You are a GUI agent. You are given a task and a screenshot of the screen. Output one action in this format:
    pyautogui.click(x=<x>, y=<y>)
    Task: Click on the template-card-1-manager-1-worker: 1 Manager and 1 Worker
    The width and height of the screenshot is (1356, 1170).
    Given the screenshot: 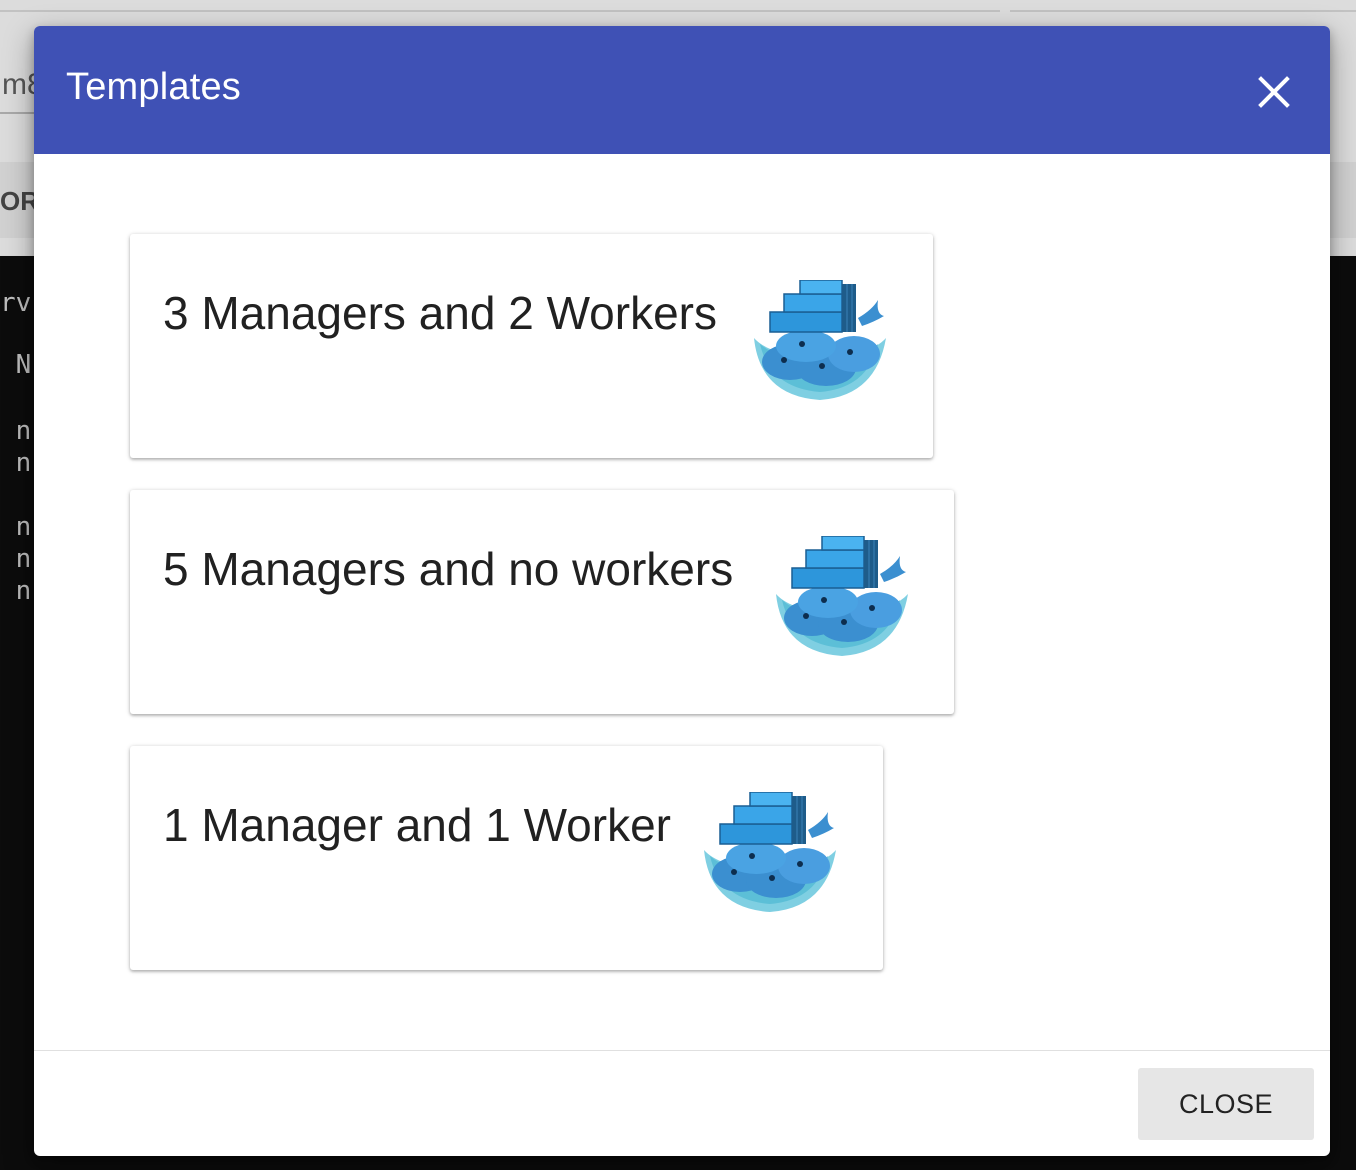 What is the action you would take?
    pyautogui.click(x=506, y=858)
    